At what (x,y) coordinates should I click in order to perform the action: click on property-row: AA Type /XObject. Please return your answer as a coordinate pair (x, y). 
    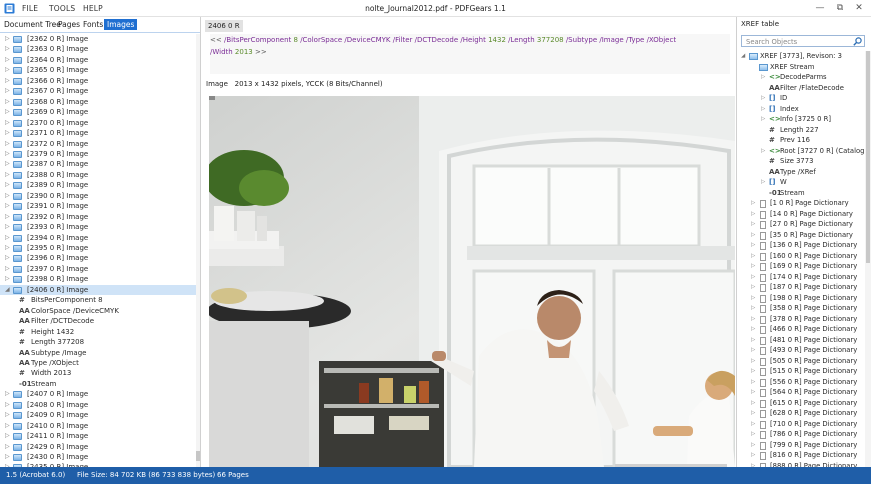
    Looking at the image, I should click on (98, 363).